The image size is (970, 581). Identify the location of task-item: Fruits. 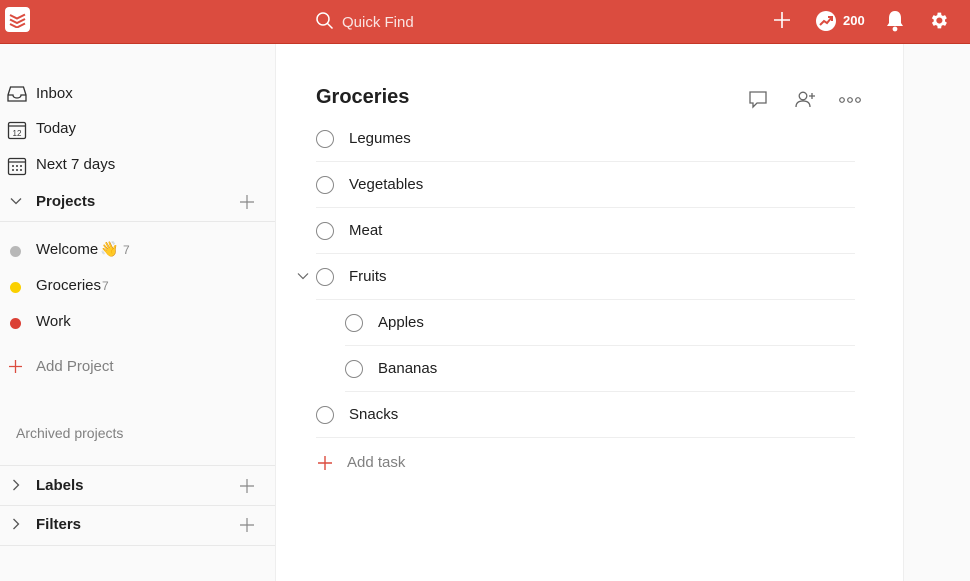
(585, 277).